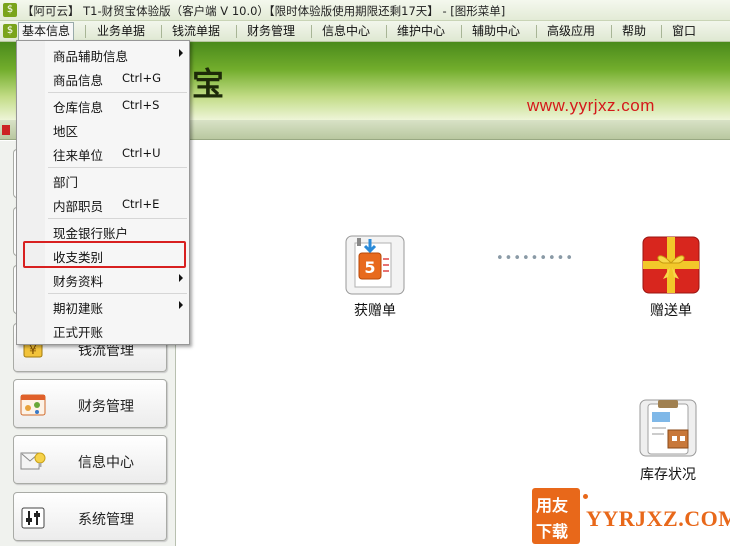  I want to click on app-menu-icon: $, so click(10, 31).